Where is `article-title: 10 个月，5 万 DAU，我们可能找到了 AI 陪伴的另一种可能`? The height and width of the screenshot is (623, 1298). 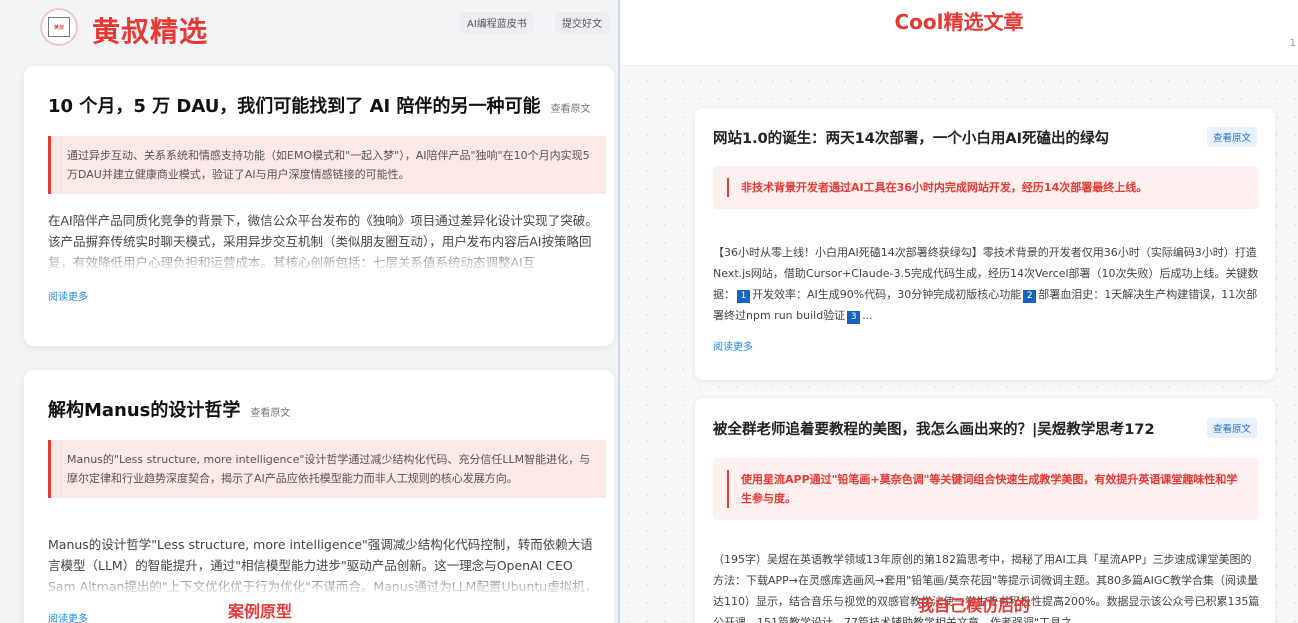 article-title: 10 个月，5 万 DAU，我们可能找到了 AI 陪伴的另一种可能 is located at coordinates (294, 106).